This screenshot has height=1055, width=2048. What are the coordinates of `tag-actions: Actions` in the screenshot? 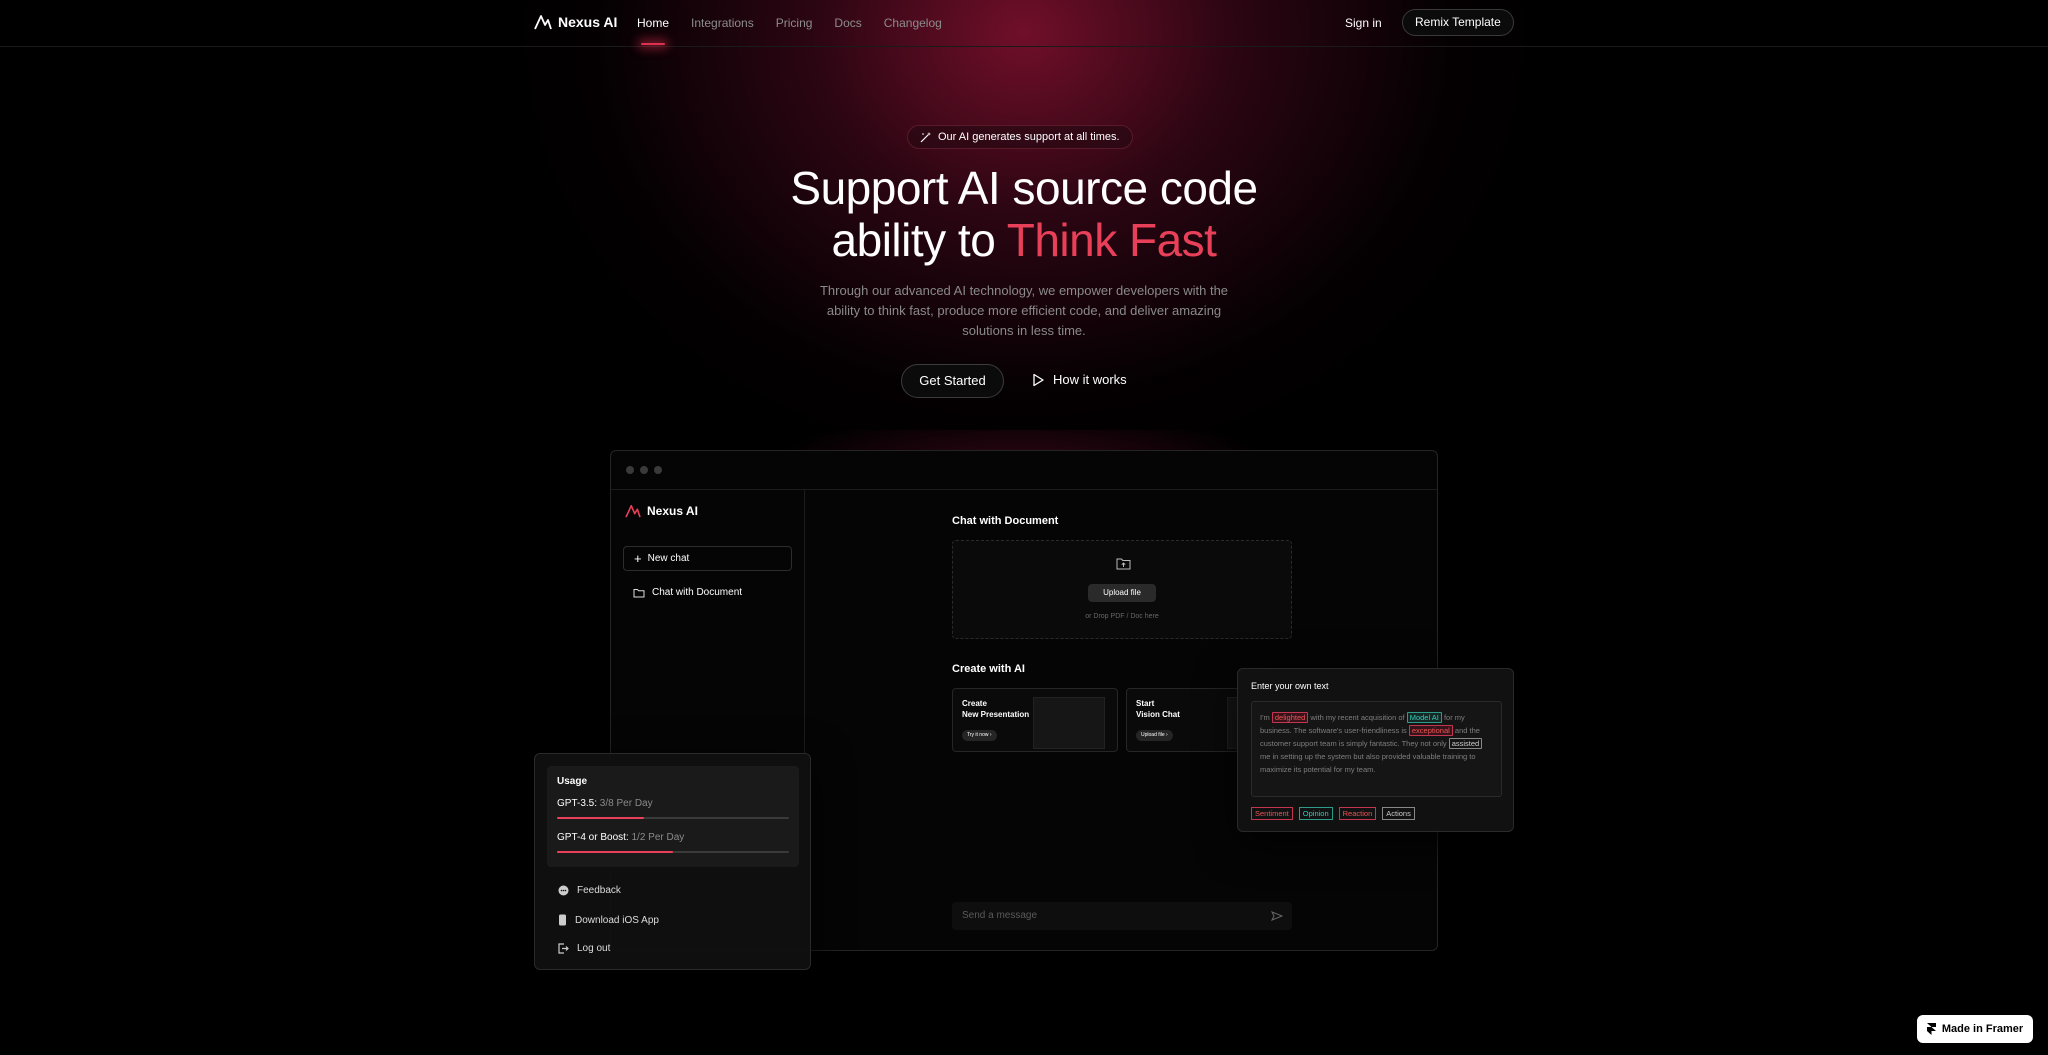 It's located at (1398, 813).